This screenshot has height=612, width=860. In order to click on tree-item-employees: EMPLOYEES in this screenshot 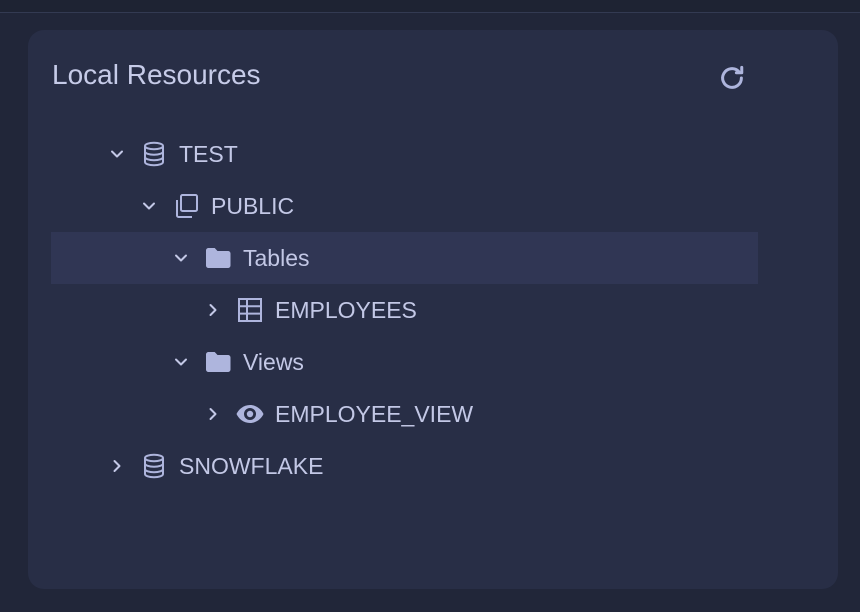, I will do `click(404, 310)`.